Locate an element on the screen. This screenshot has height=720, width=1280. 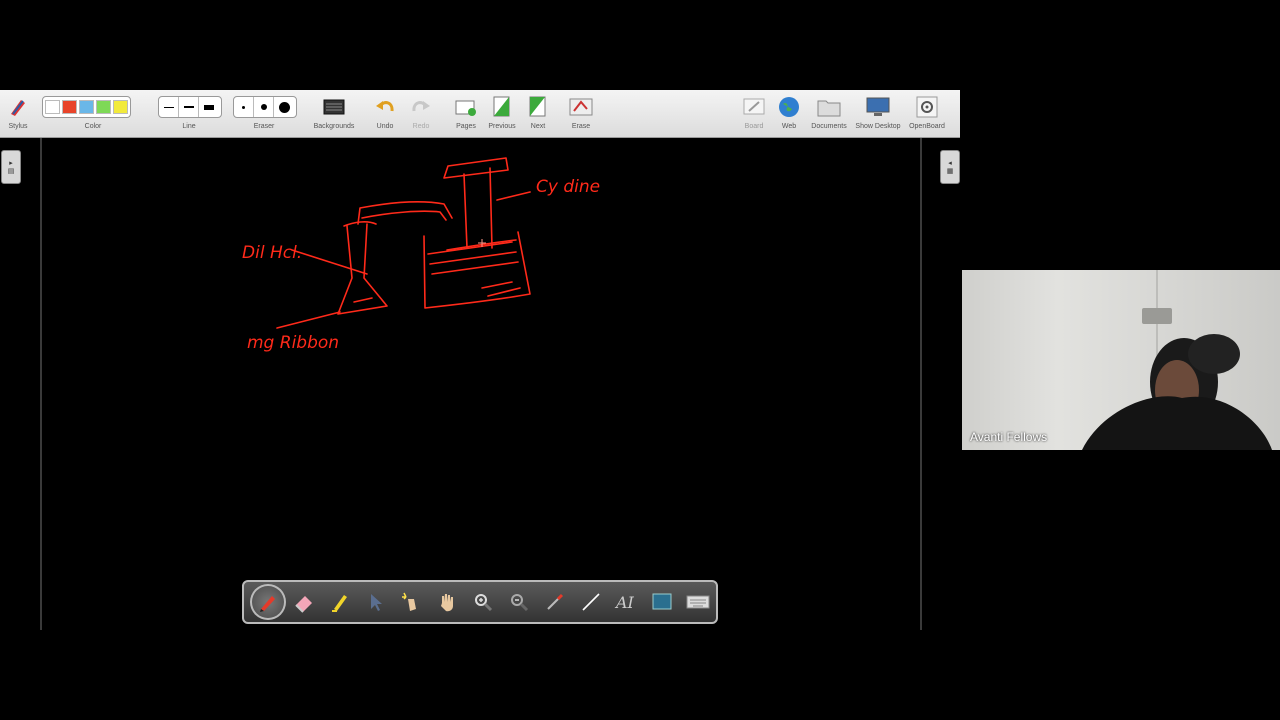
erase-icon is located at coordinates (581, 107).